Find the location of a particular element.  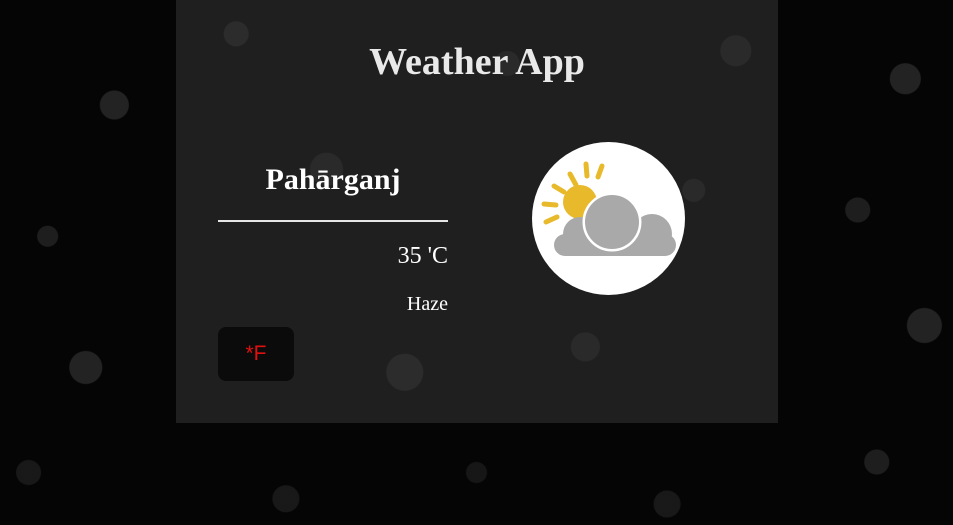

unit-toggle-button: *F is located at coordinates (256, 354).